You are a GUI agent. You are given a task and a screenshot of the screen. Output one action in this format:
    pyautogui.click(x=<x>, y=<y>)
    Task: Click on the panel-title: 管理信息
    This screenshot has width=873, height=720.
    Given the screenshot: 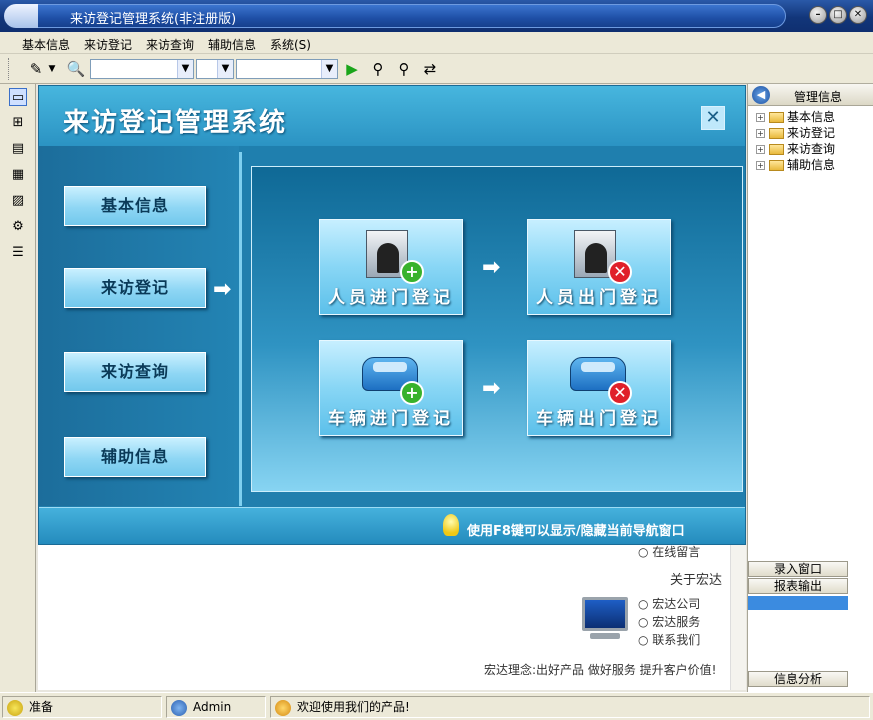 What is the action you would take?
    pyautogui.click(x=818, y=97)
    